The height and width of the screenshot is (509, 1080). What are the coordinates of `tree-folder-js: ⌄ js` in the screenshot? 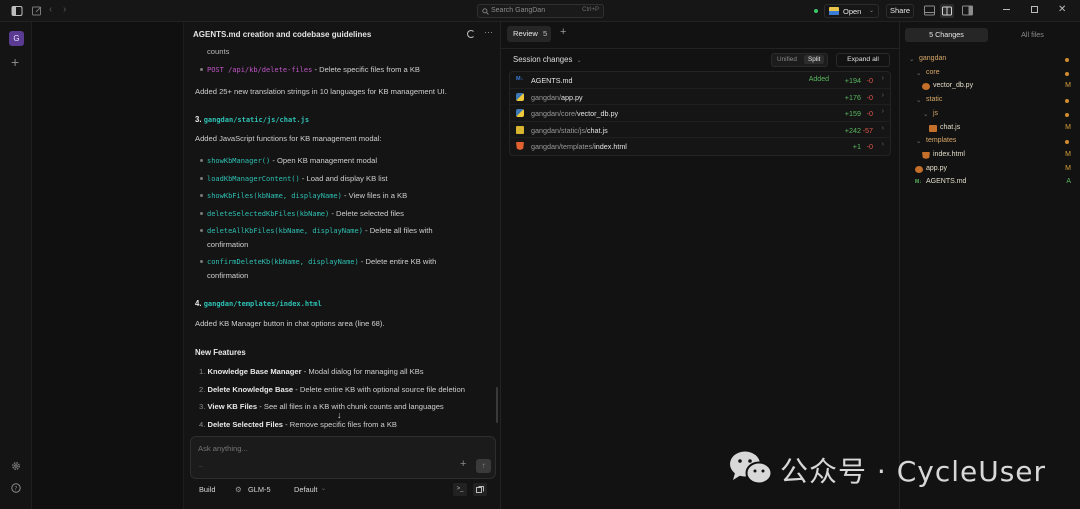 It's located at (990, 115).